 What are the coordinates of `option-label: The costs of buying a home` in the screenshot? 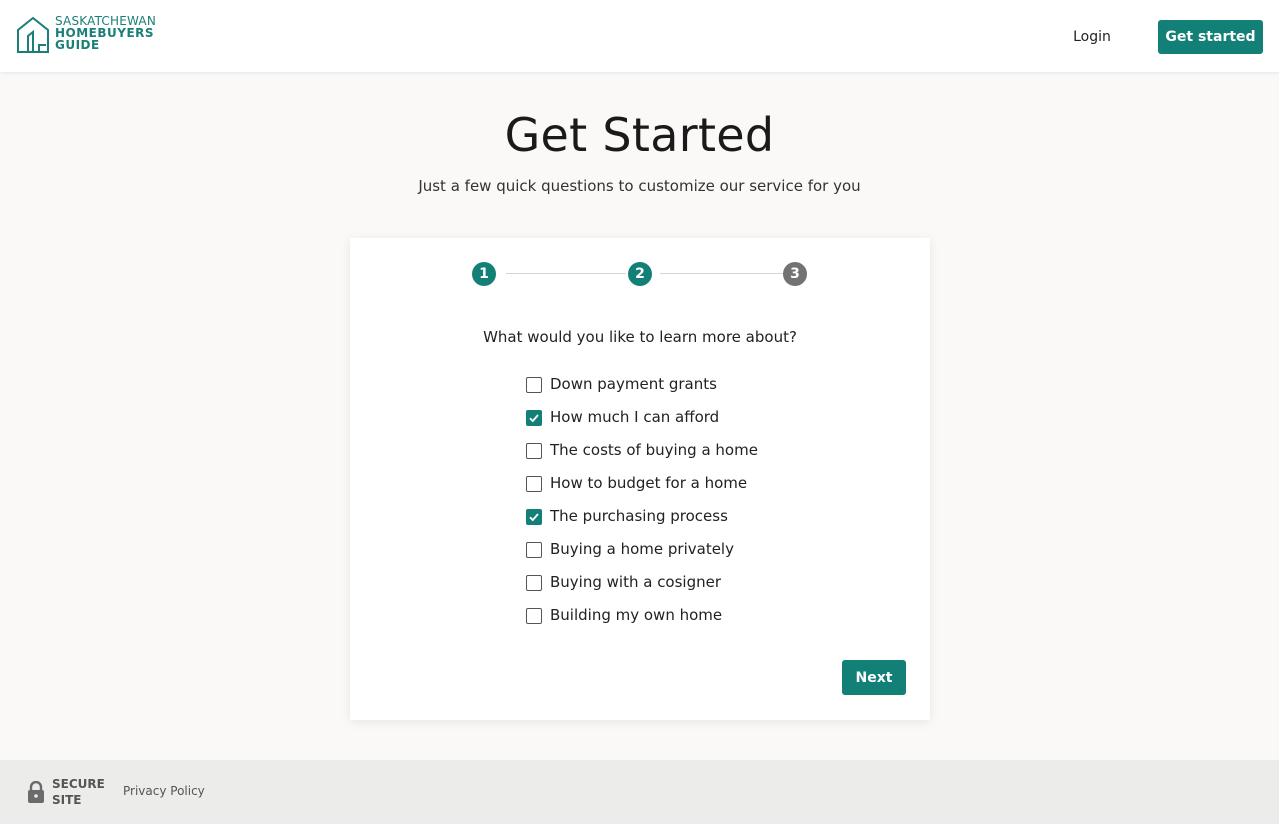 It's located at (654, 450).